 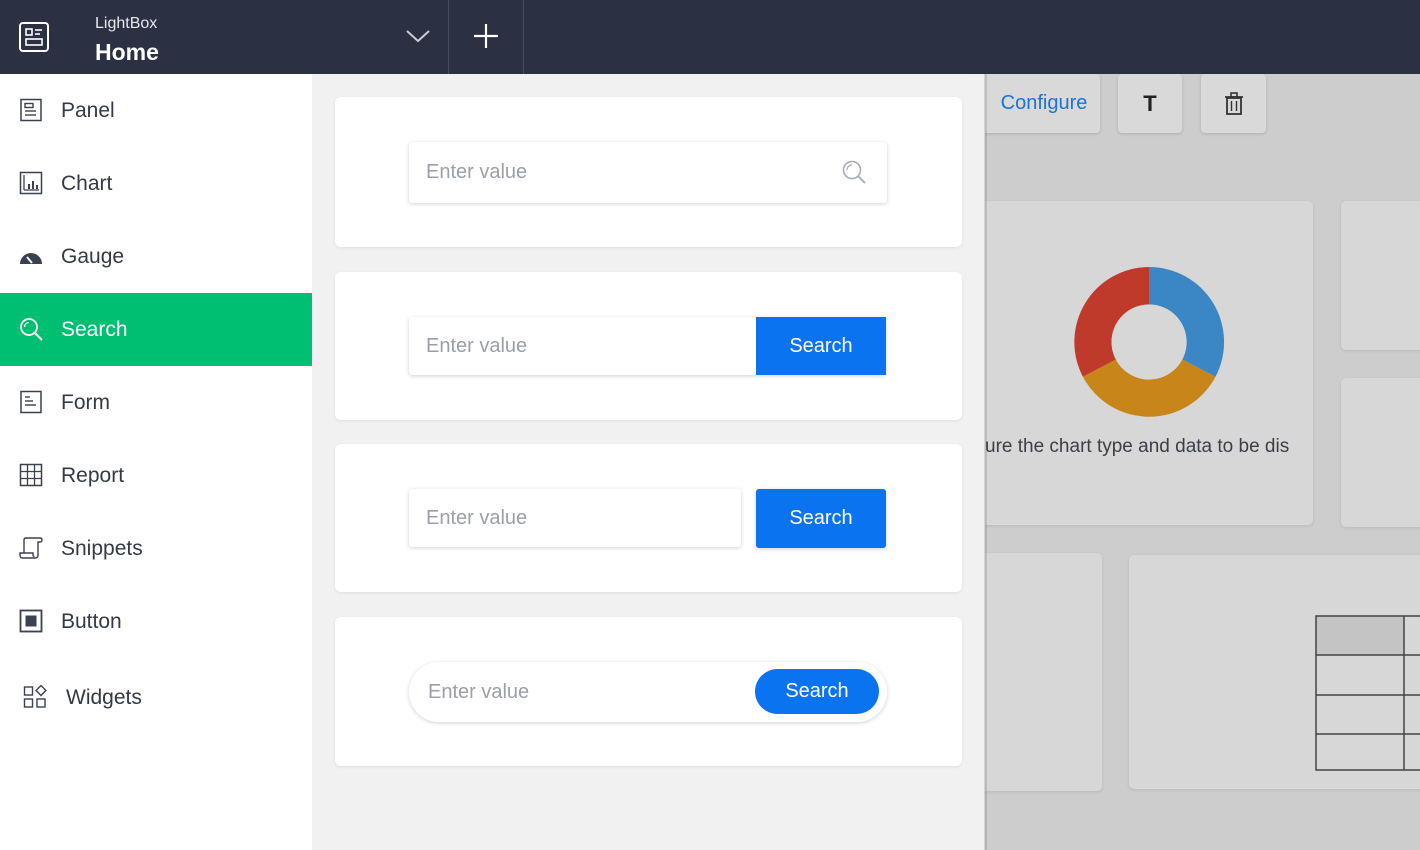 I want to click on form-icon, so click(x=31, y=402).